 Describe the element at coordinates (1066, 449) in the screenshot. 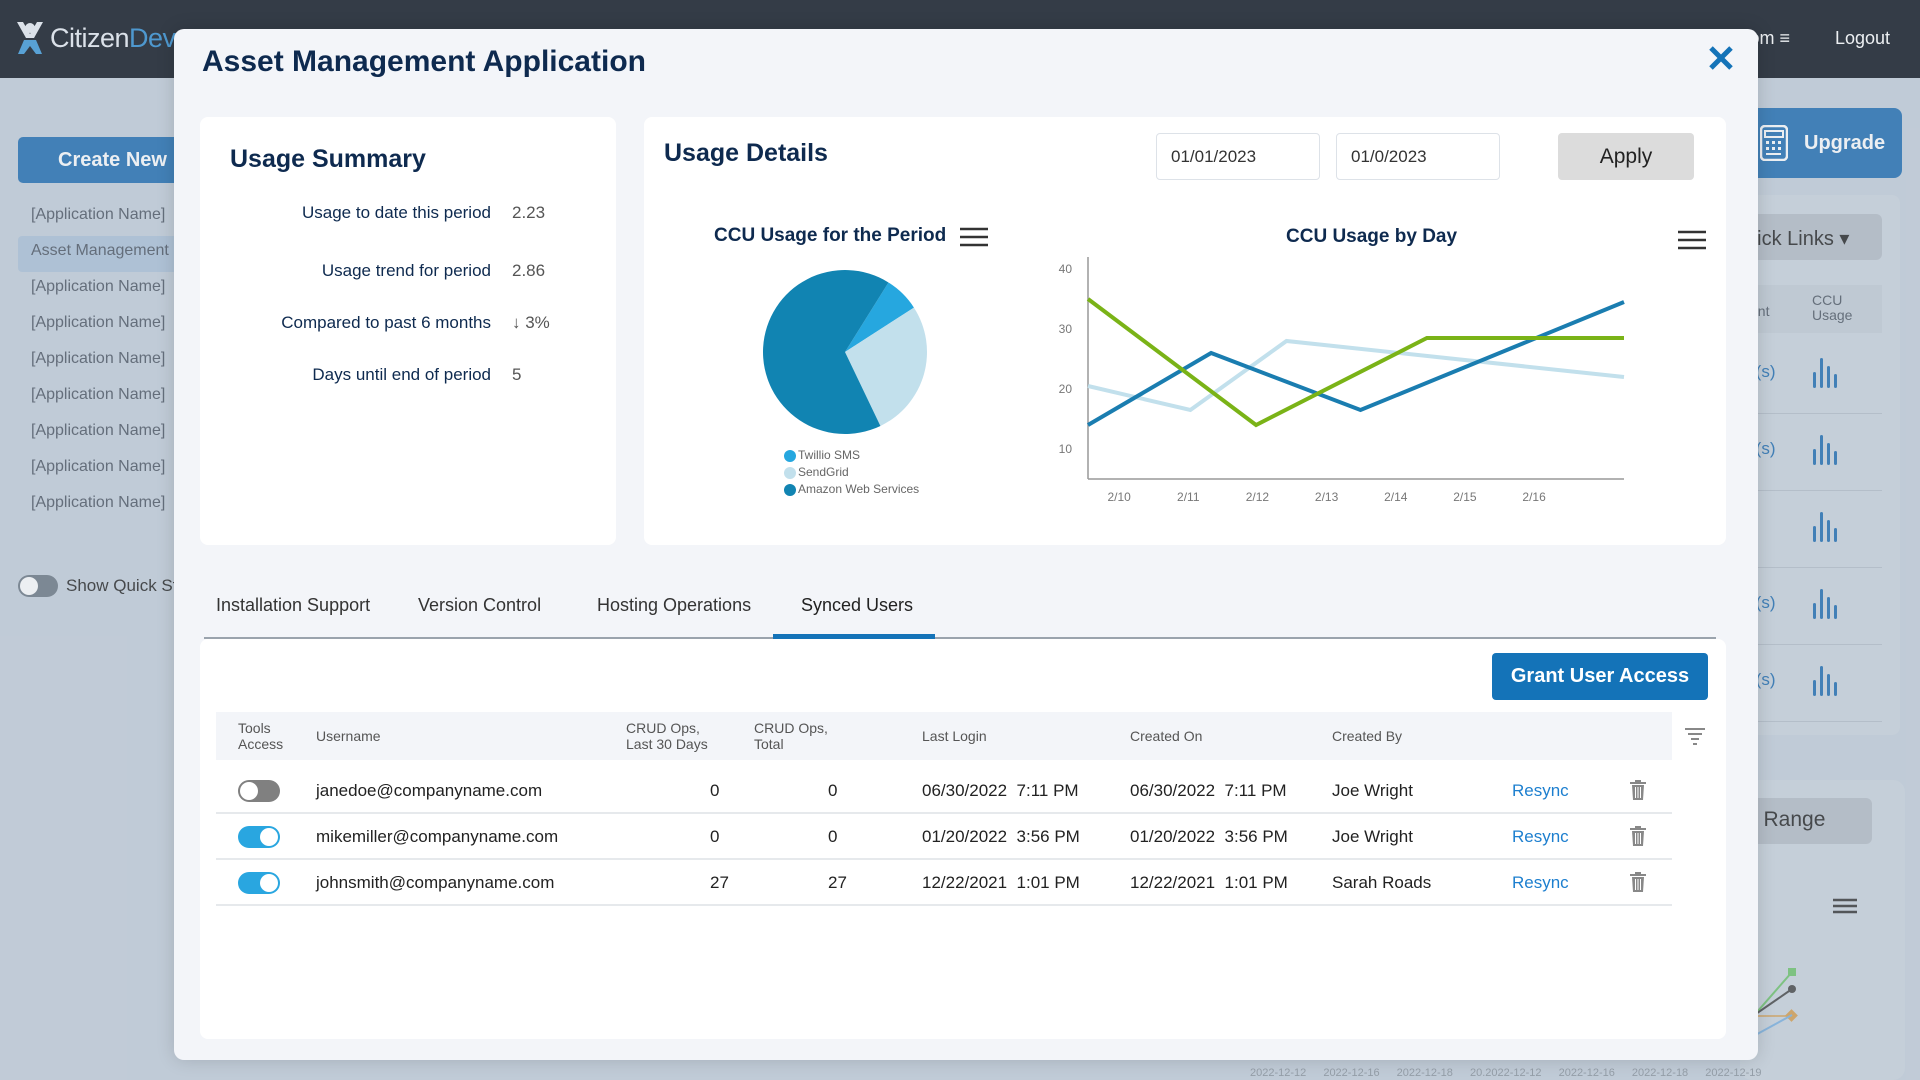

I see `y-tick-label: 10` at that location.